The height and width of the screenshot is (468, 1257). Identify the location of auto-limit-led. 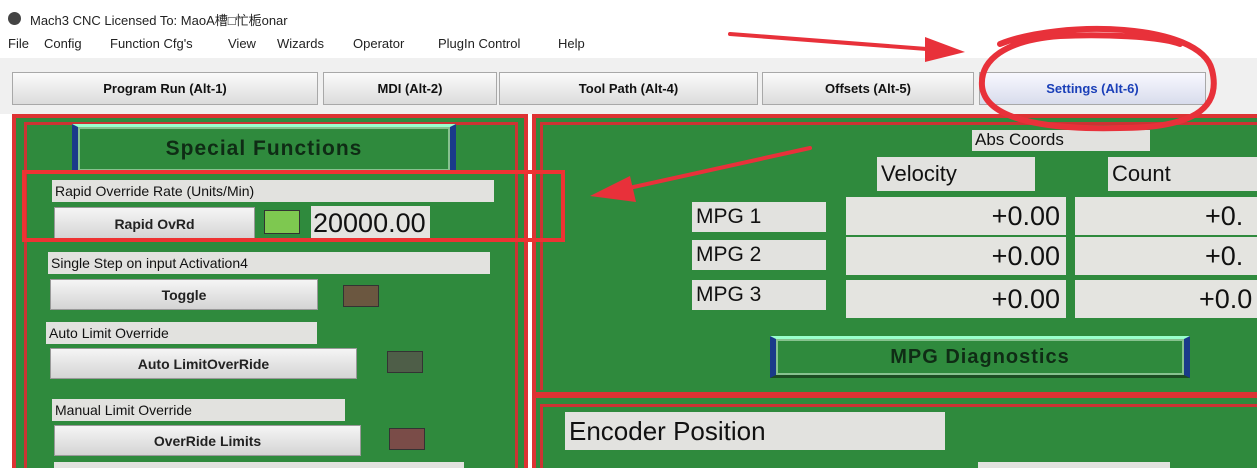
(405, 362).